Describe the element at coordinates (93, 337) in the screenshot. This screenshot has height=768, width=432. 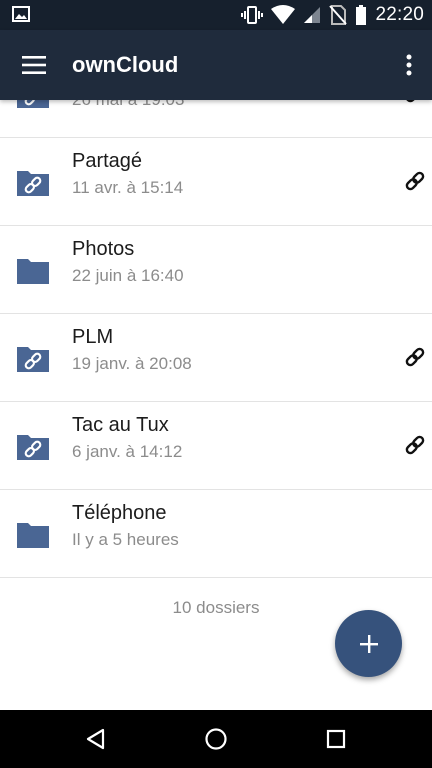
I see `file-name: PLM` at that location.